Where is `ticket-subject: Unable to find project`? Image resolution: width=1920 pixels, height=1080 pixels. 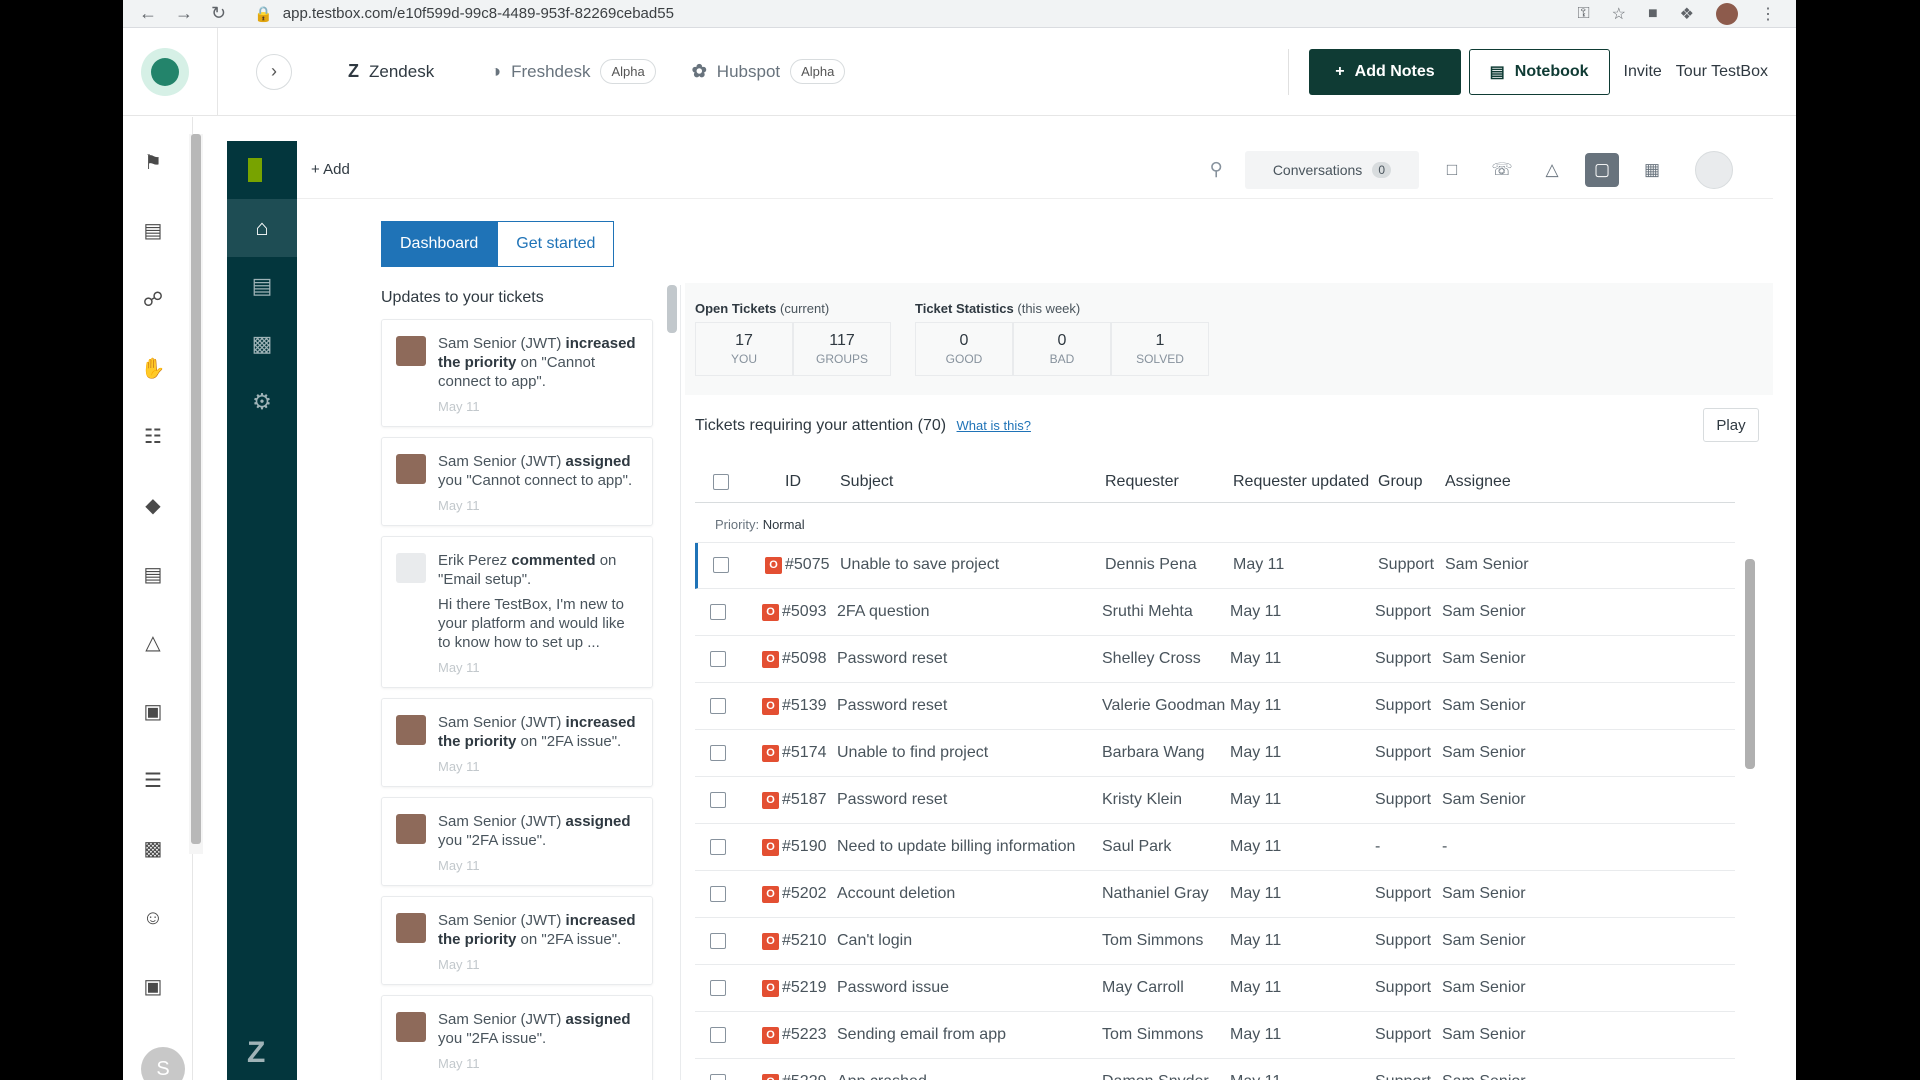
ticket-subject: Unable to find project is located at coordinates (912, 753).